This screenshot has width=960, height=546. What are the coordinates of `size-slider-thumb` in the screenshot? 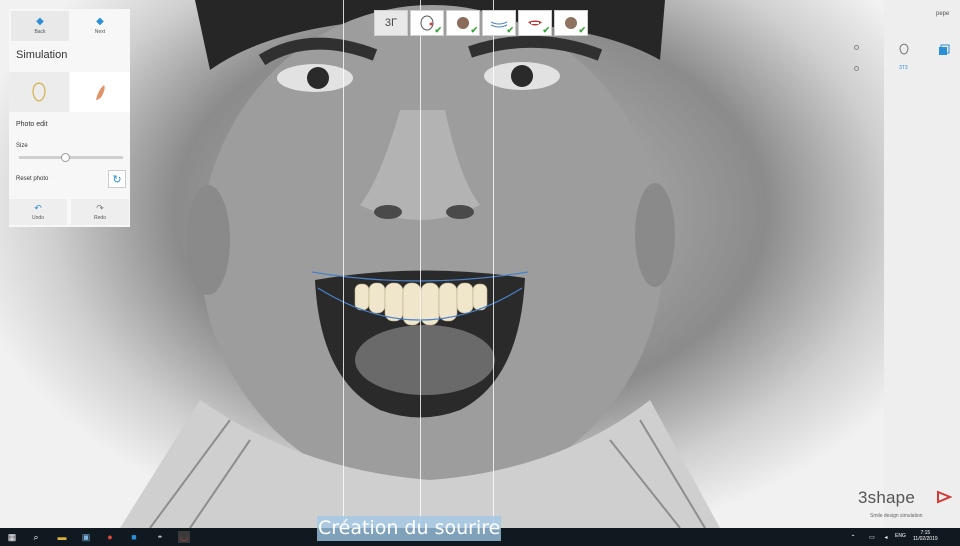 It's located at (66, 157).